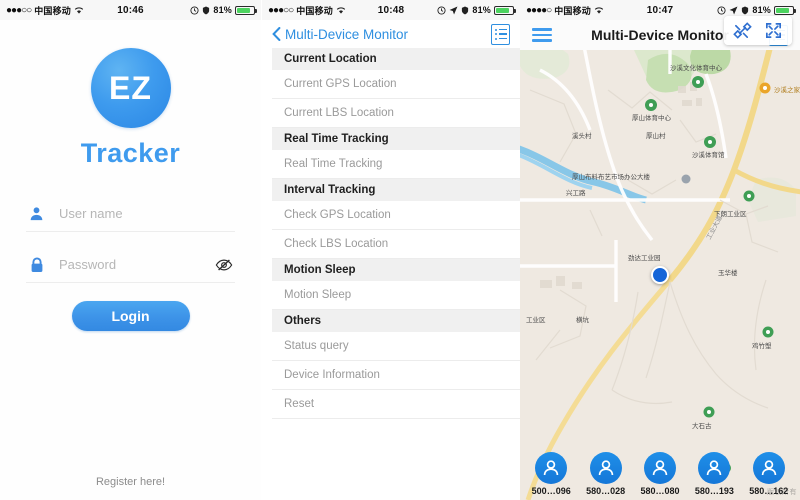 The image size is (800, 500). What do you see at coordinates (224, 265) in the screenshot?
I see `eye-off-icon` at bounding box center [224, 265].